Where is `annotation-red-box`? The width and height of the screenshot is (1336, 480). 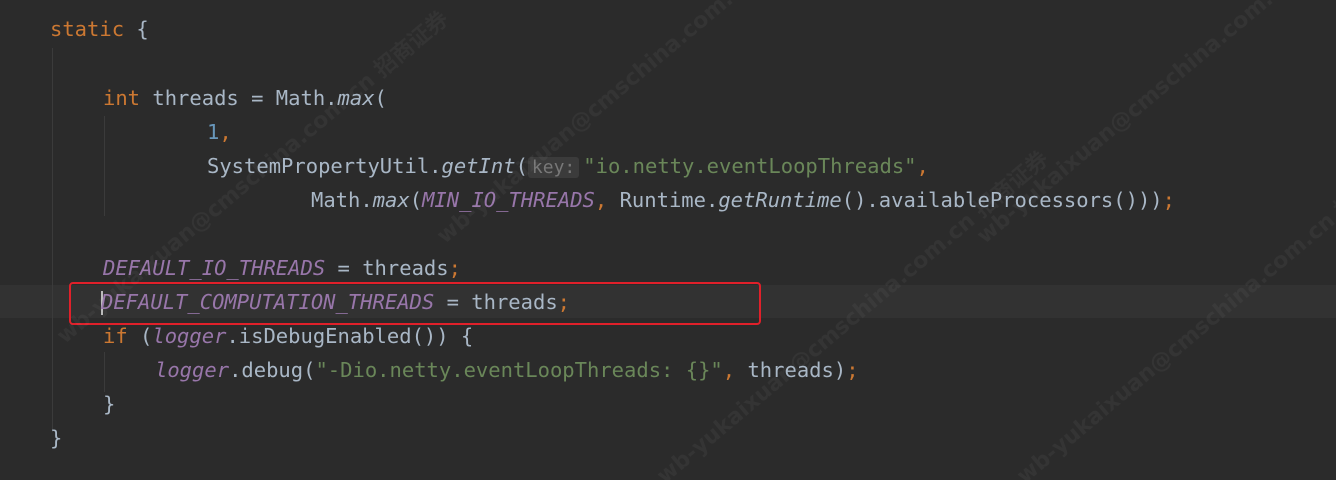
annotation-red-box is located at coordinates (415, 303).